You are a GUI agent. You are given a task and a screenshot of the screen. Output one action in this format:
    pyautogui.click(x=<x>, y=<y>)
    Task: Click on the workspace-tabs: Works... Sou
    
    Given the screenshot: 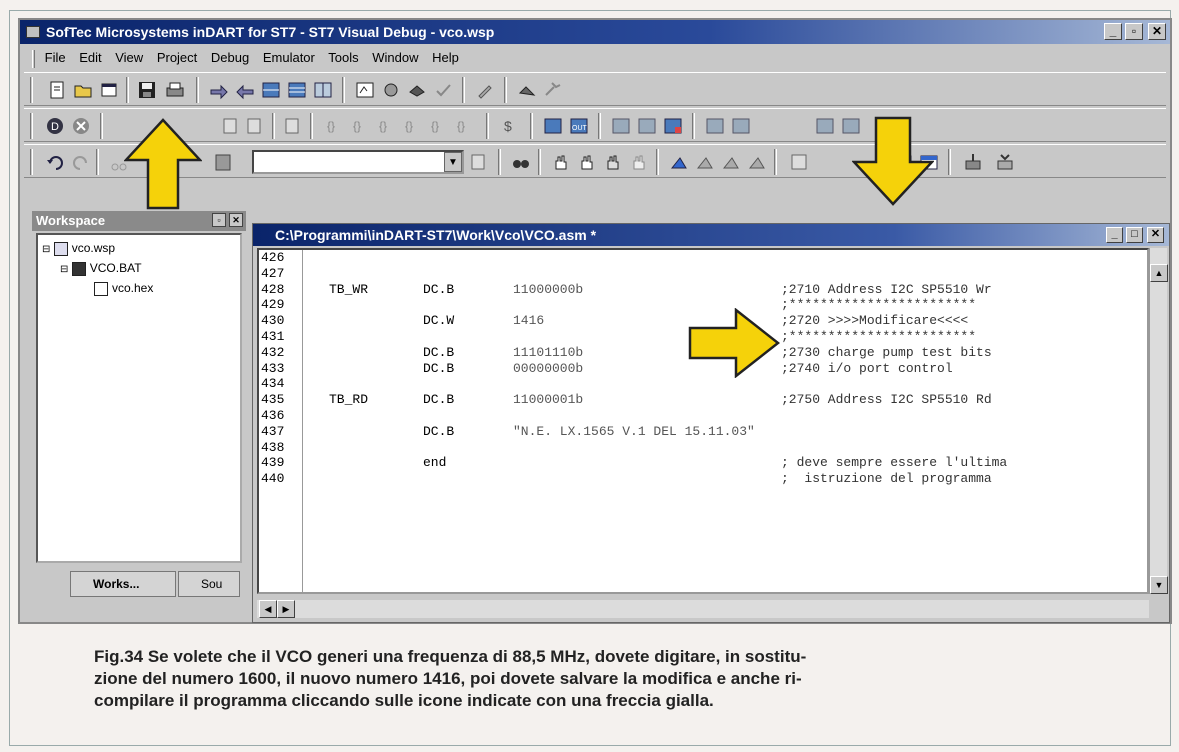 What is the action you would take?
    pyautogui.click(x=139, y=584)
    